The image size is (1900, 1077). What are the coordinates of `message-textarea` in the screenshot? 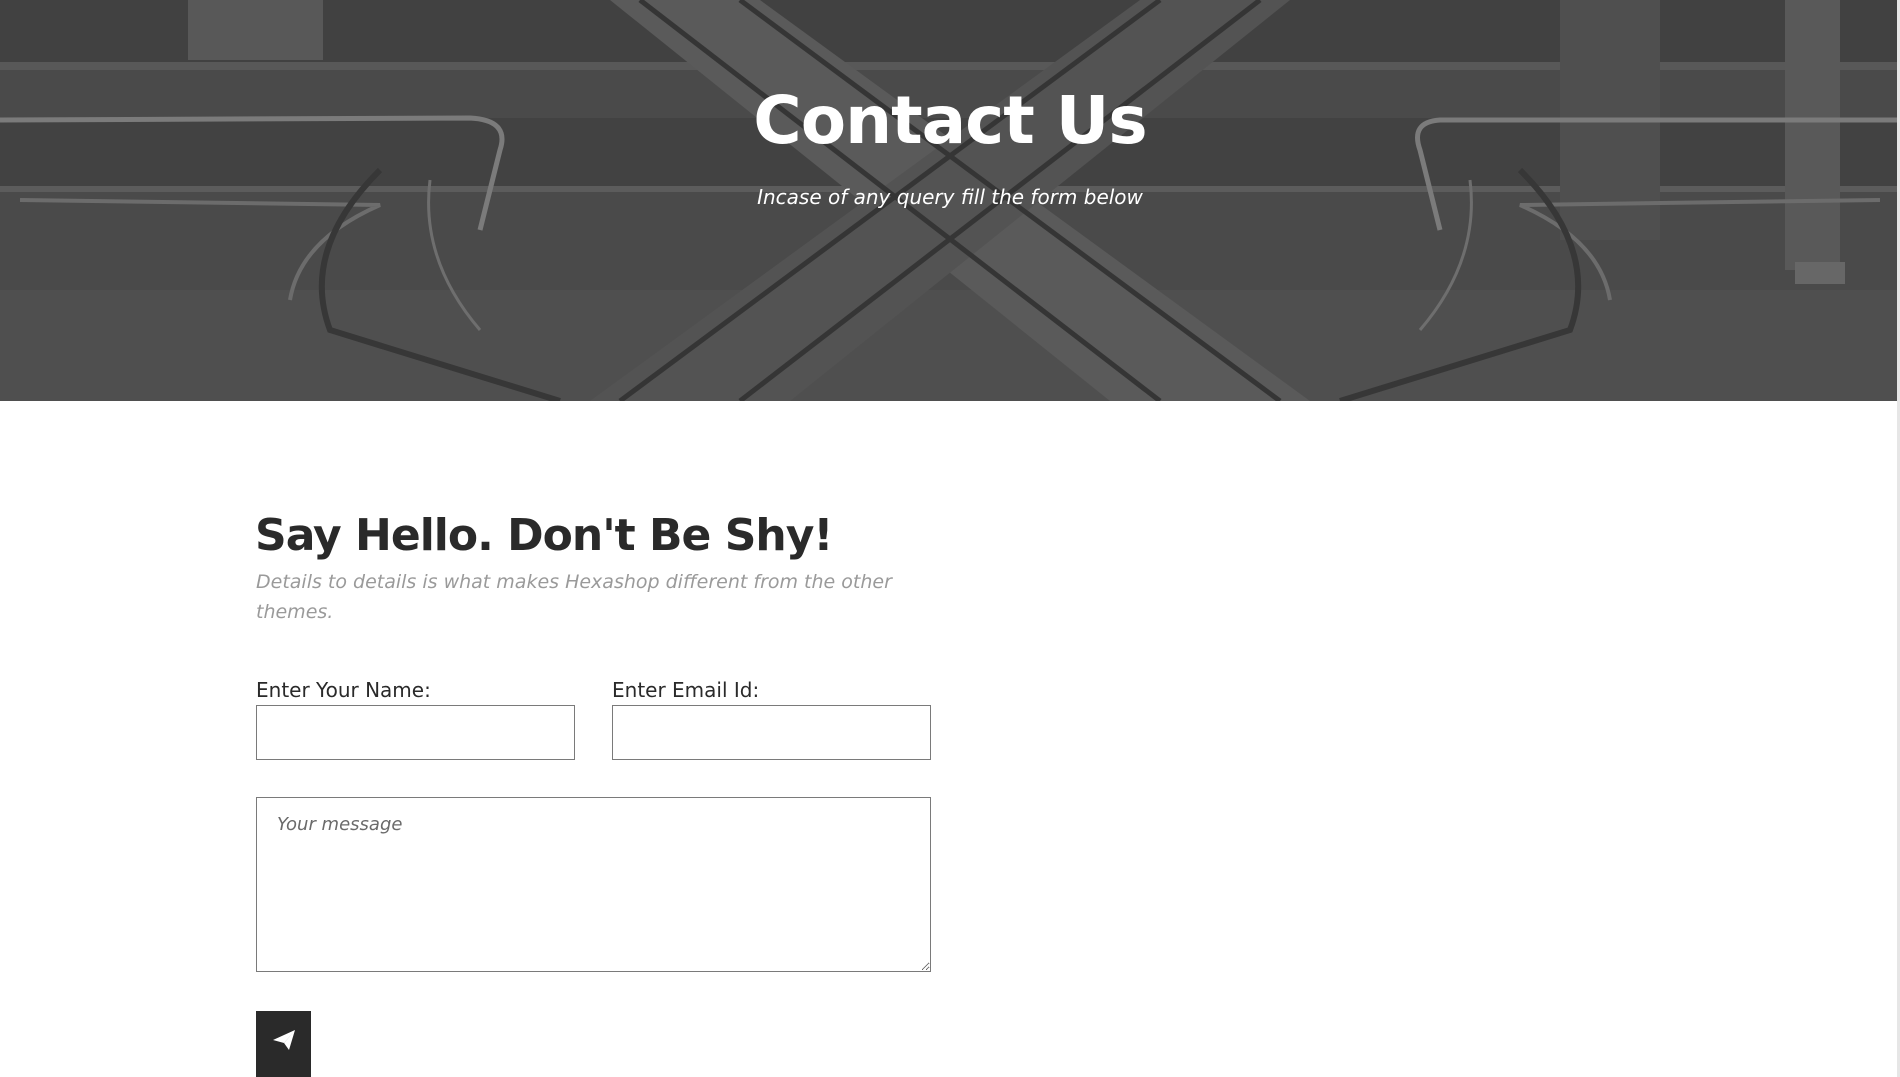 It's located at (593, 884).